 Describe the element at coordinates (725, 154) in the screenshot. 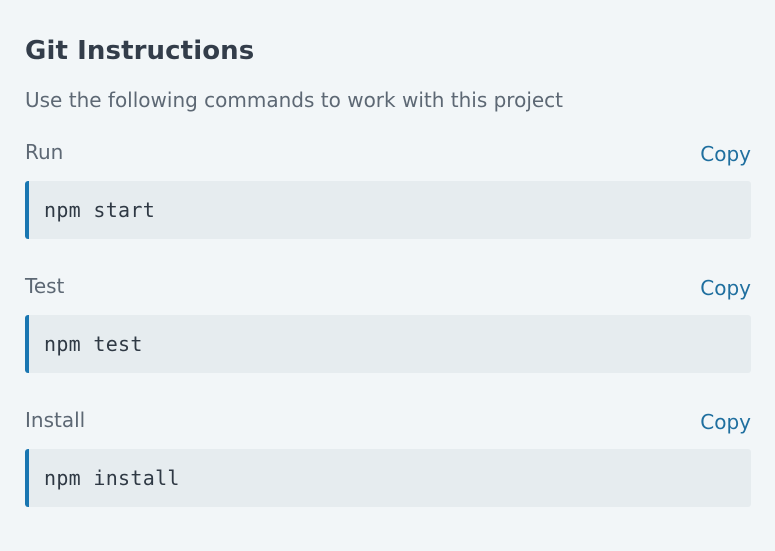

I see `copy-run-button: Copy` at that location.